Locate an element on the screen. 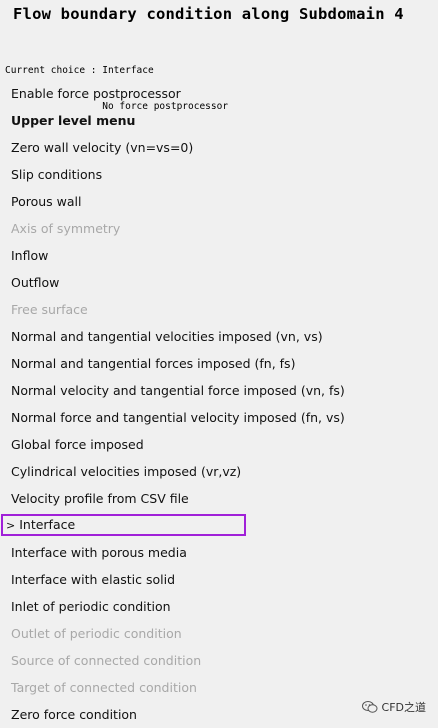  menu-item-label: Axis of symmetry is located at coordinates (66, 228).